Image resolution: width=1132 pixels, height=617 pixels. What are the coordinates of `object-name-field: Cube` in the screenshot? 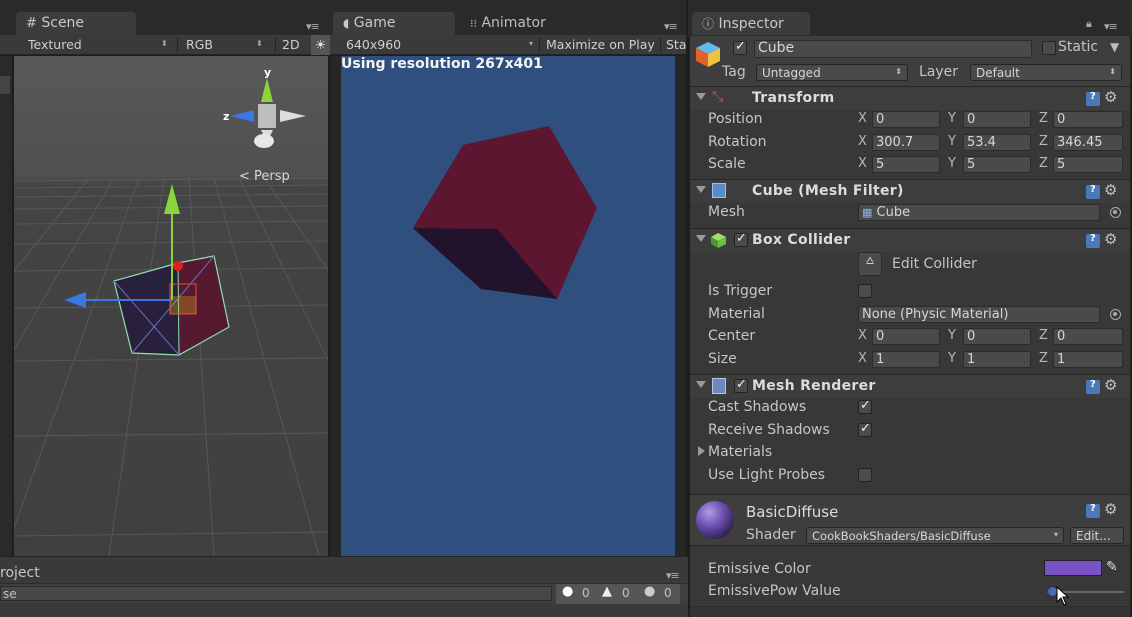 It's located at (893, 49).